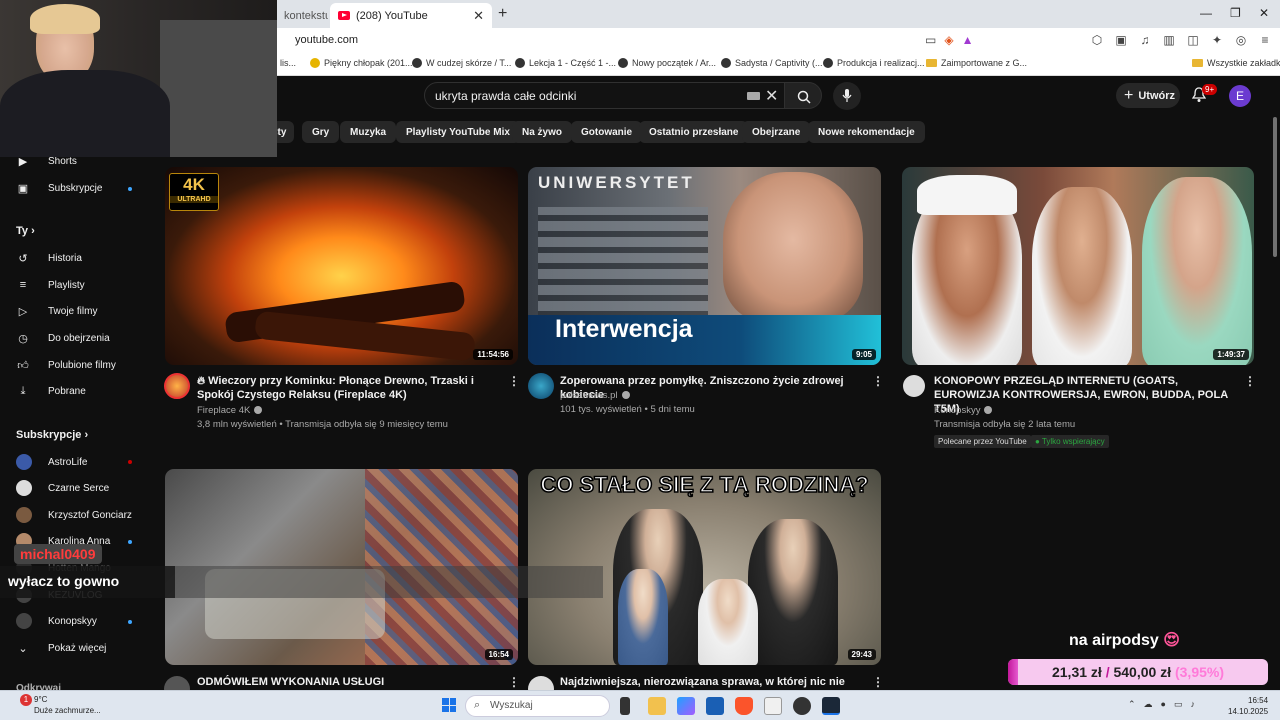 The width and height of the screenshot is (1280, 720). Describe the element at coordinates (62, 488) in the screenshot. I see `sub-item: Czarne Serce` at that location.